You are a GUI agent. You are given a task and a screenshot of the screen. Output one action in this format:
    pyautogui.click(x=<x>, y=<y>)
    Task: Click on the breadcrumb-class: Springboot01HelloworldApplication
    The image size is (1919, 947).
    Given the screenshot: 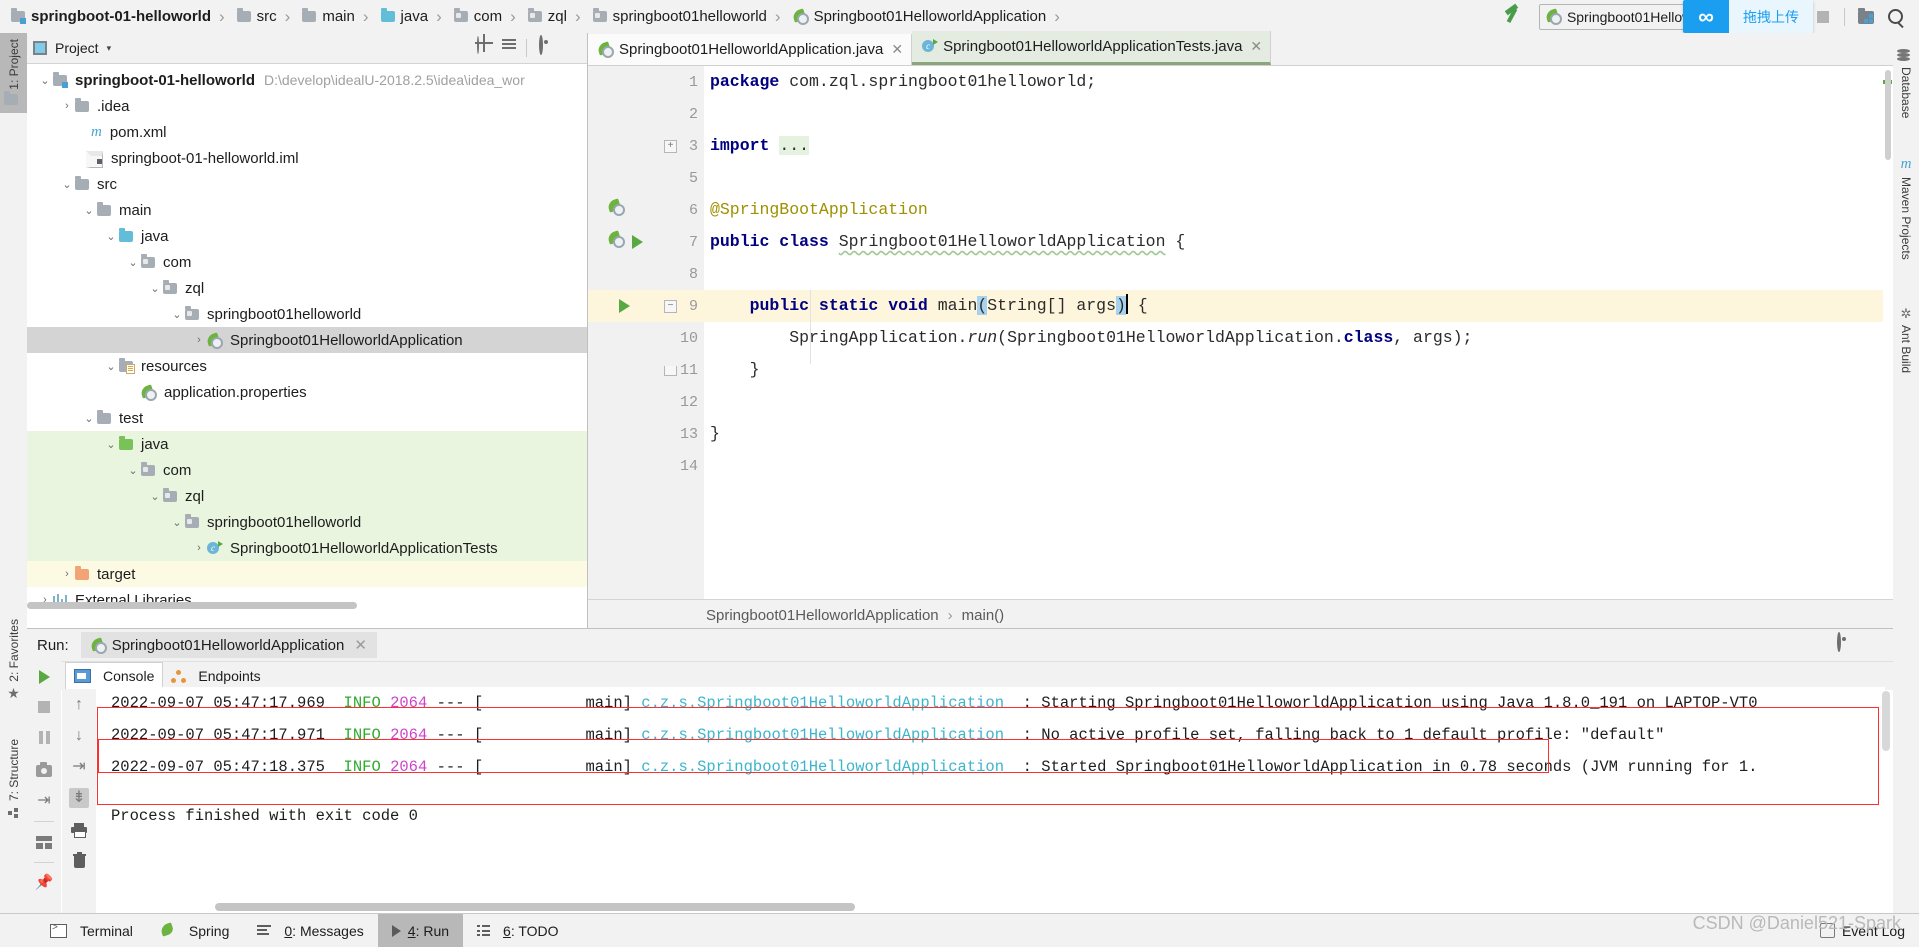 What is the action you would take?
    pyautogui.click(x=822, y=615)
    